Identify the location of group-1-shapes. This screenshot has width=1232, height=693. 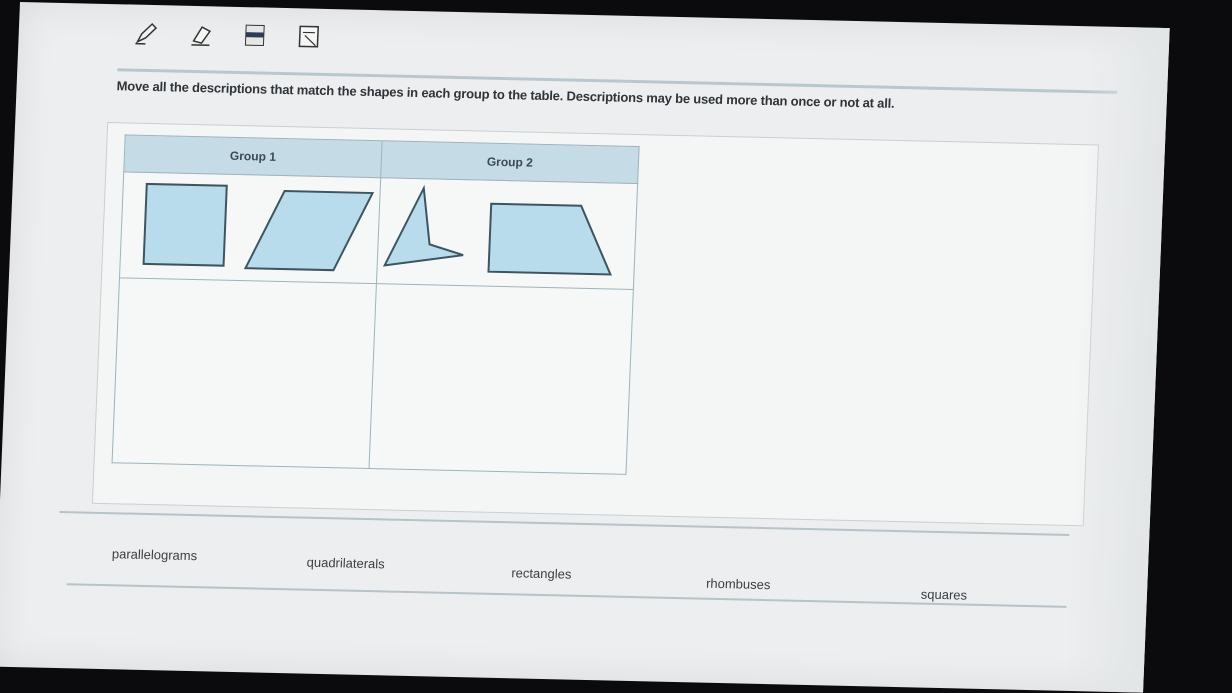
(249, 228).